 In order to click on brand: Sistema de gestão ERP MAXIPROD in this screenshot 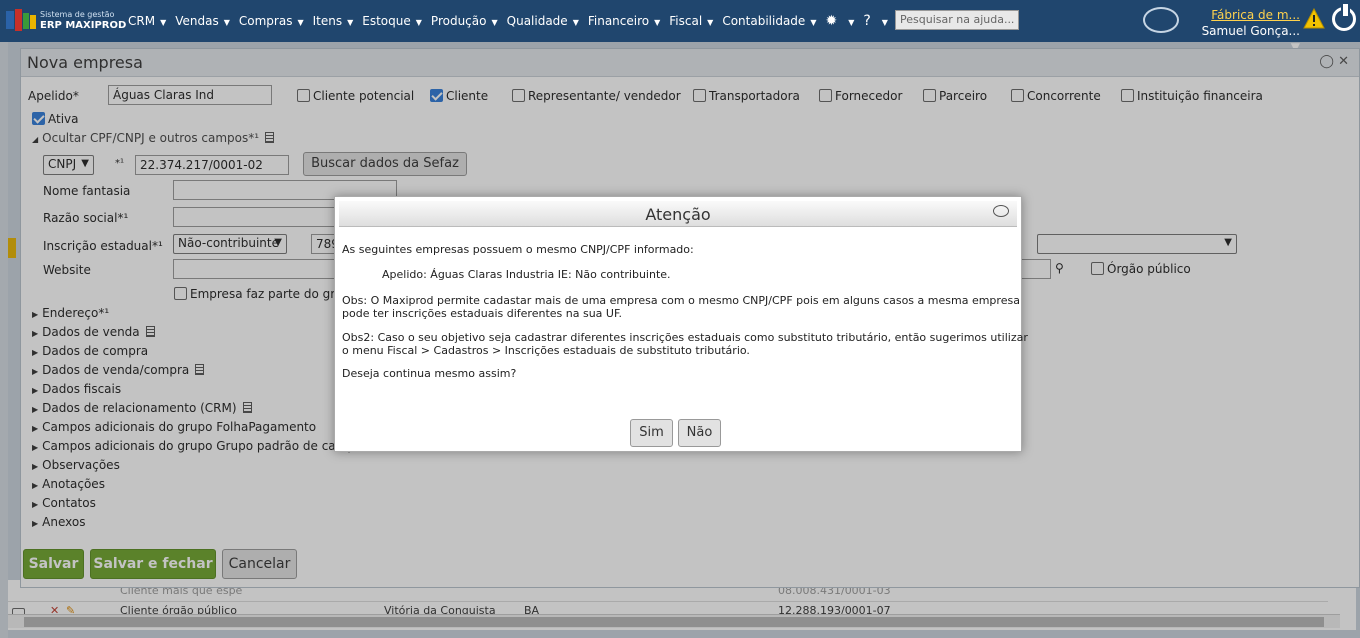, I will do `click(83, 20)`.